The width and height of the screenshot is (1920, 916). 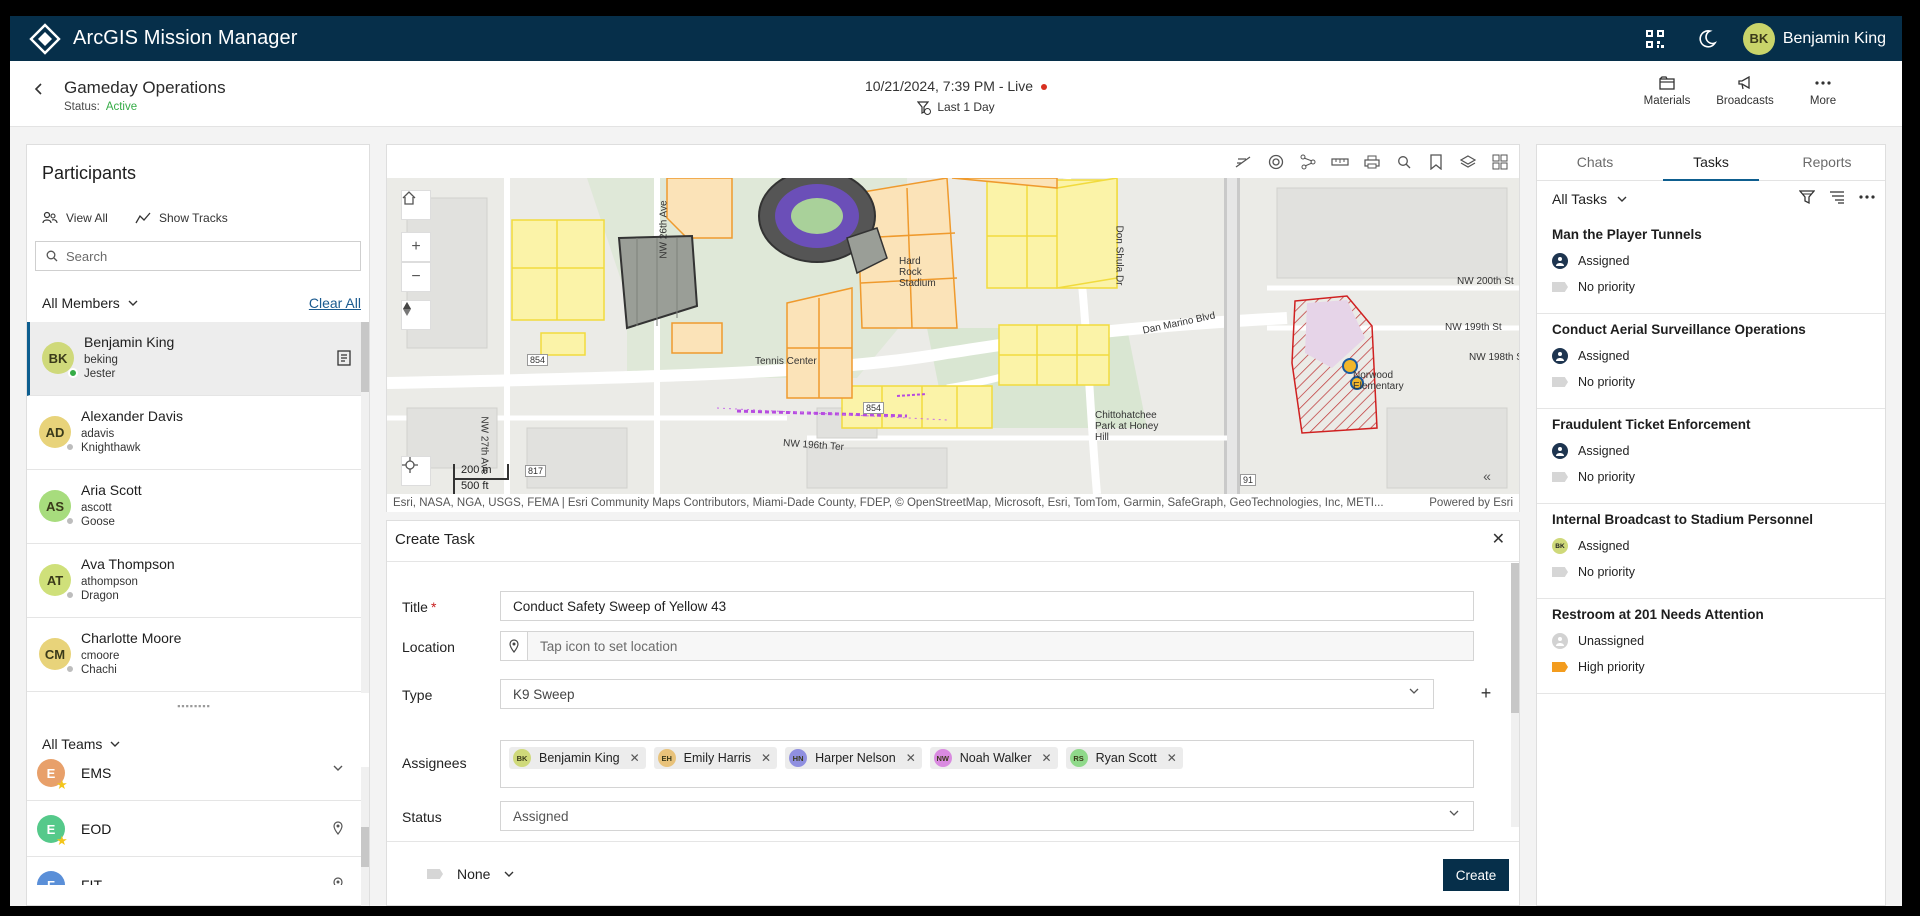 What do you see at coordinates (365, 507) in the screenshot?
I see `member-list-scrollbar` at bounding box center [365, 507].